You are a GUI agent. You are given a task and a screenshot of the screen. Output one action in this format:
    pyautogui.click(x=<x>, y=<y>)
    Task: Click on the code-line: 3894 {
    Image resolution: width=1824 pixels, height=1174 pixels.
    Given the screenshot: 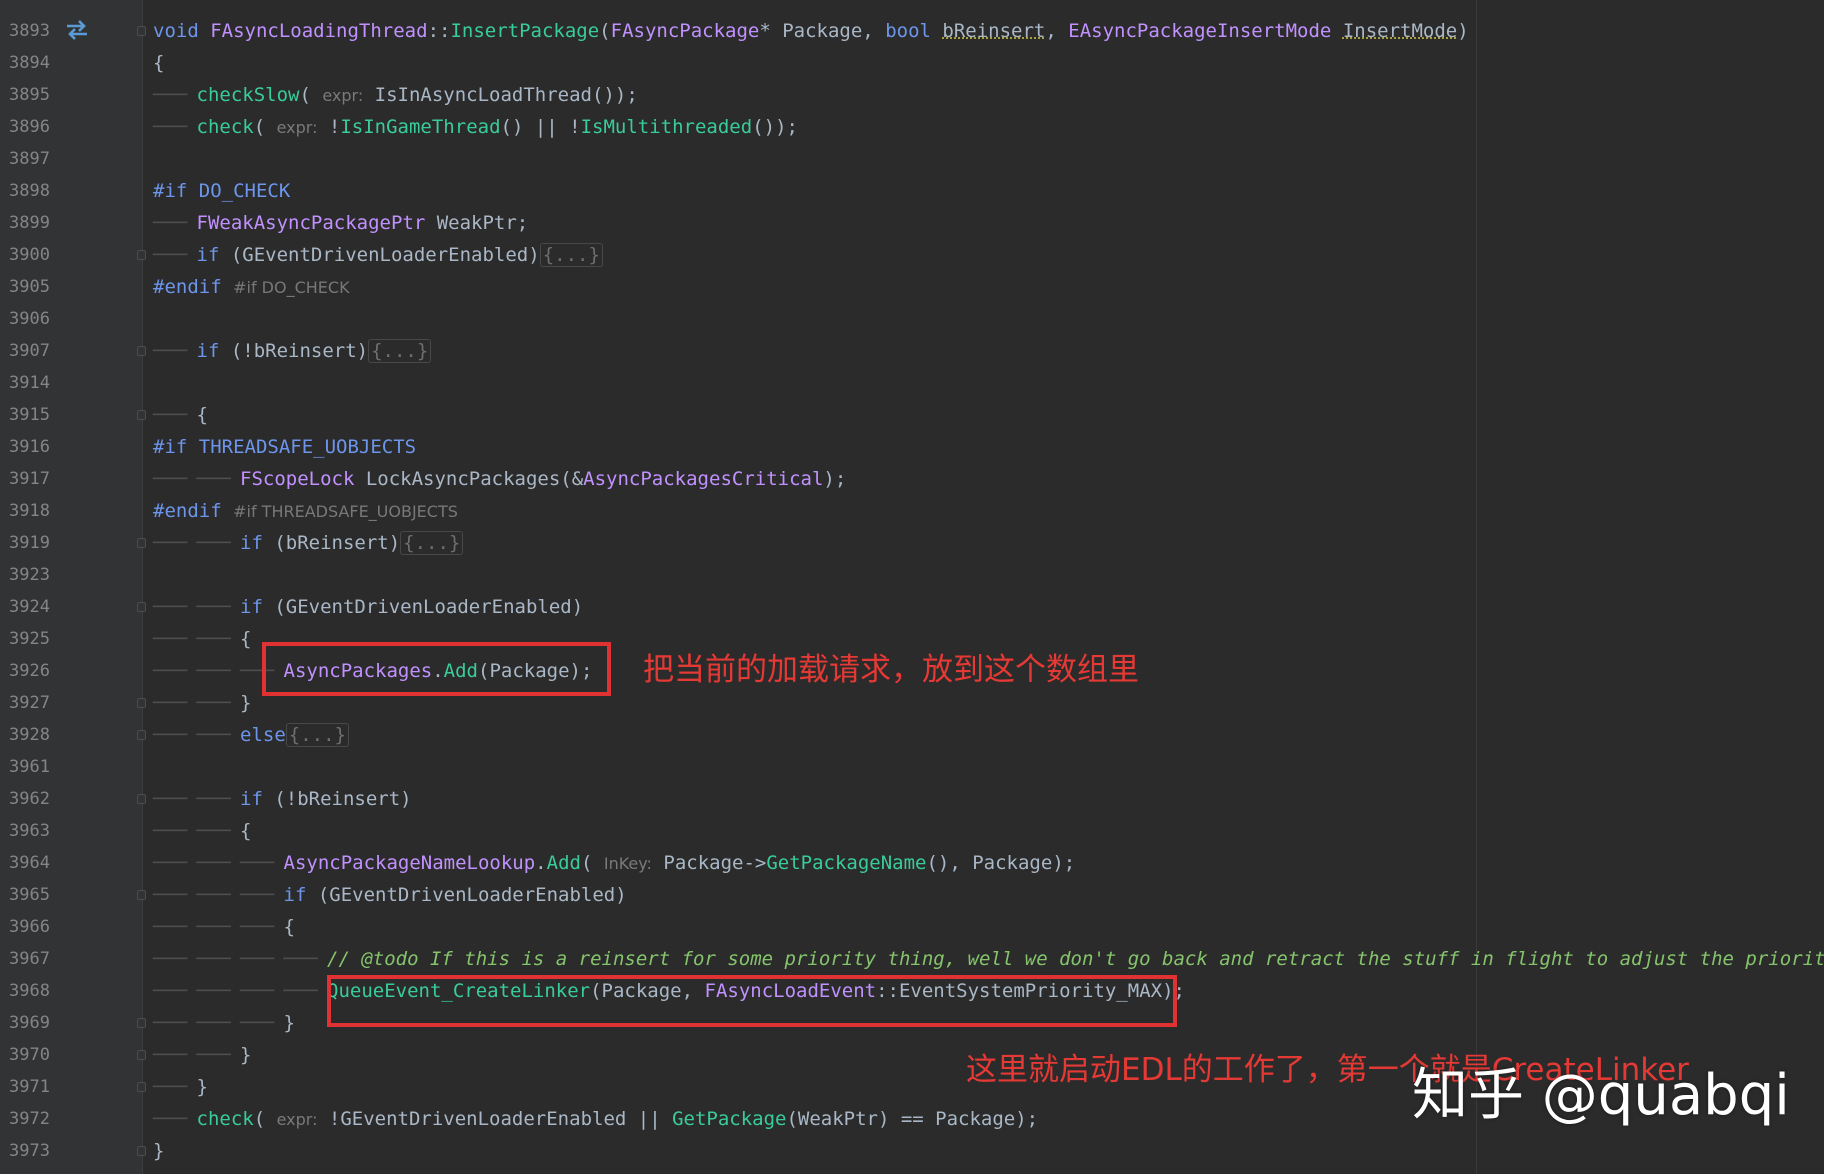 What is the action you would take?
    pyautogui.click(x=912, y=63)
    